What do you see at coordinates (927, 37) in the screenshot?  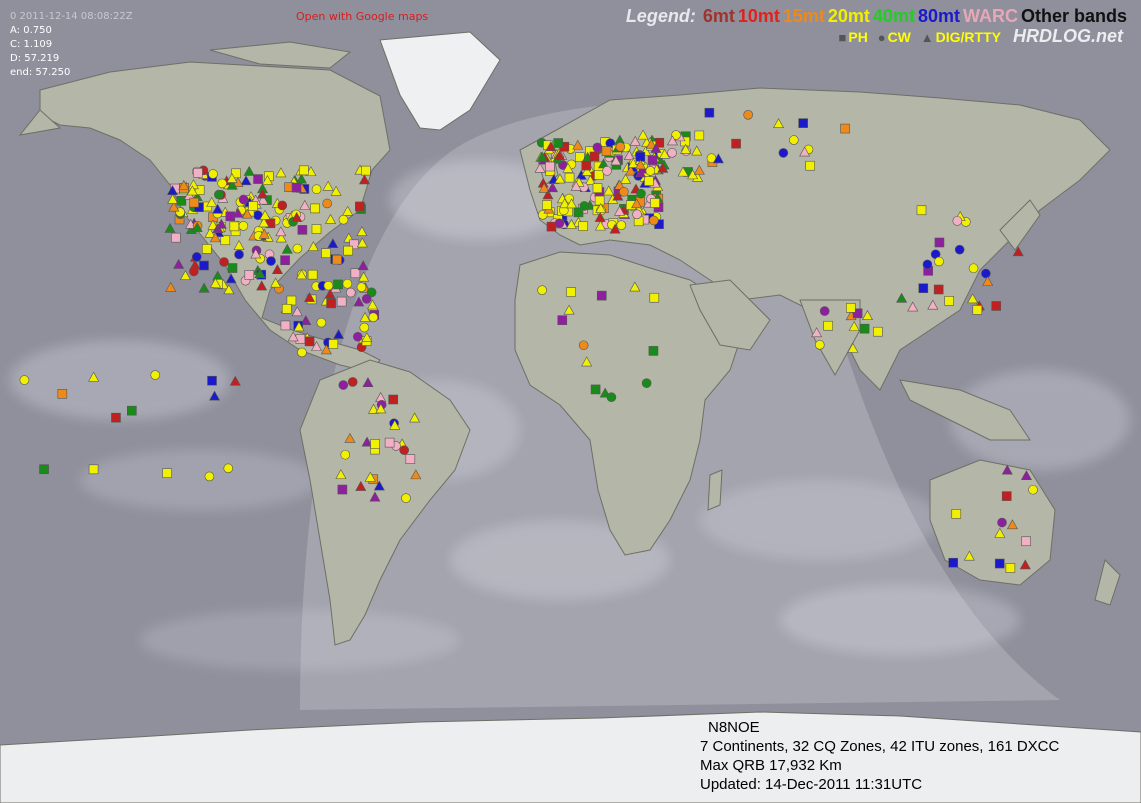 I see `triangle-icon: ▲` at bounding box center [927, 37].